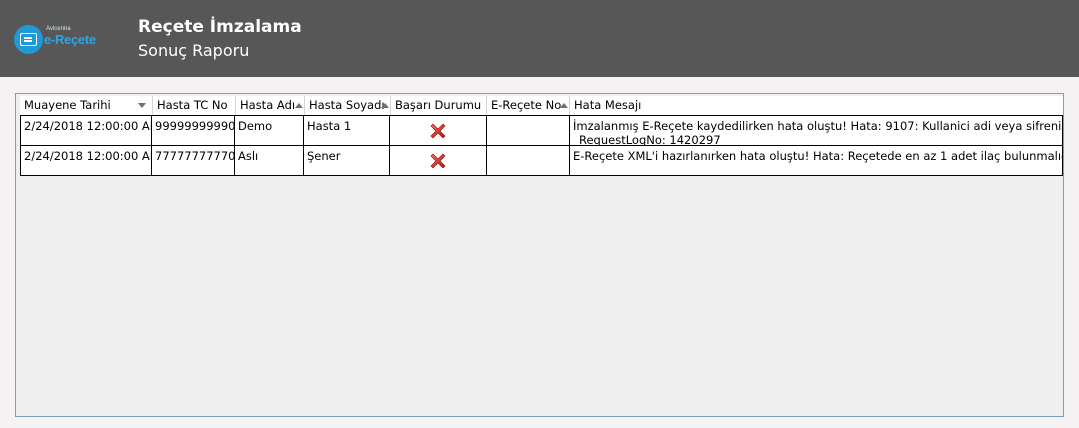 The width and height of the screenshot is (1079, 428). Describe the element at coordinates (220, 27) in the screenshot. I see `page-title: Reçete İmzalama` at that location.